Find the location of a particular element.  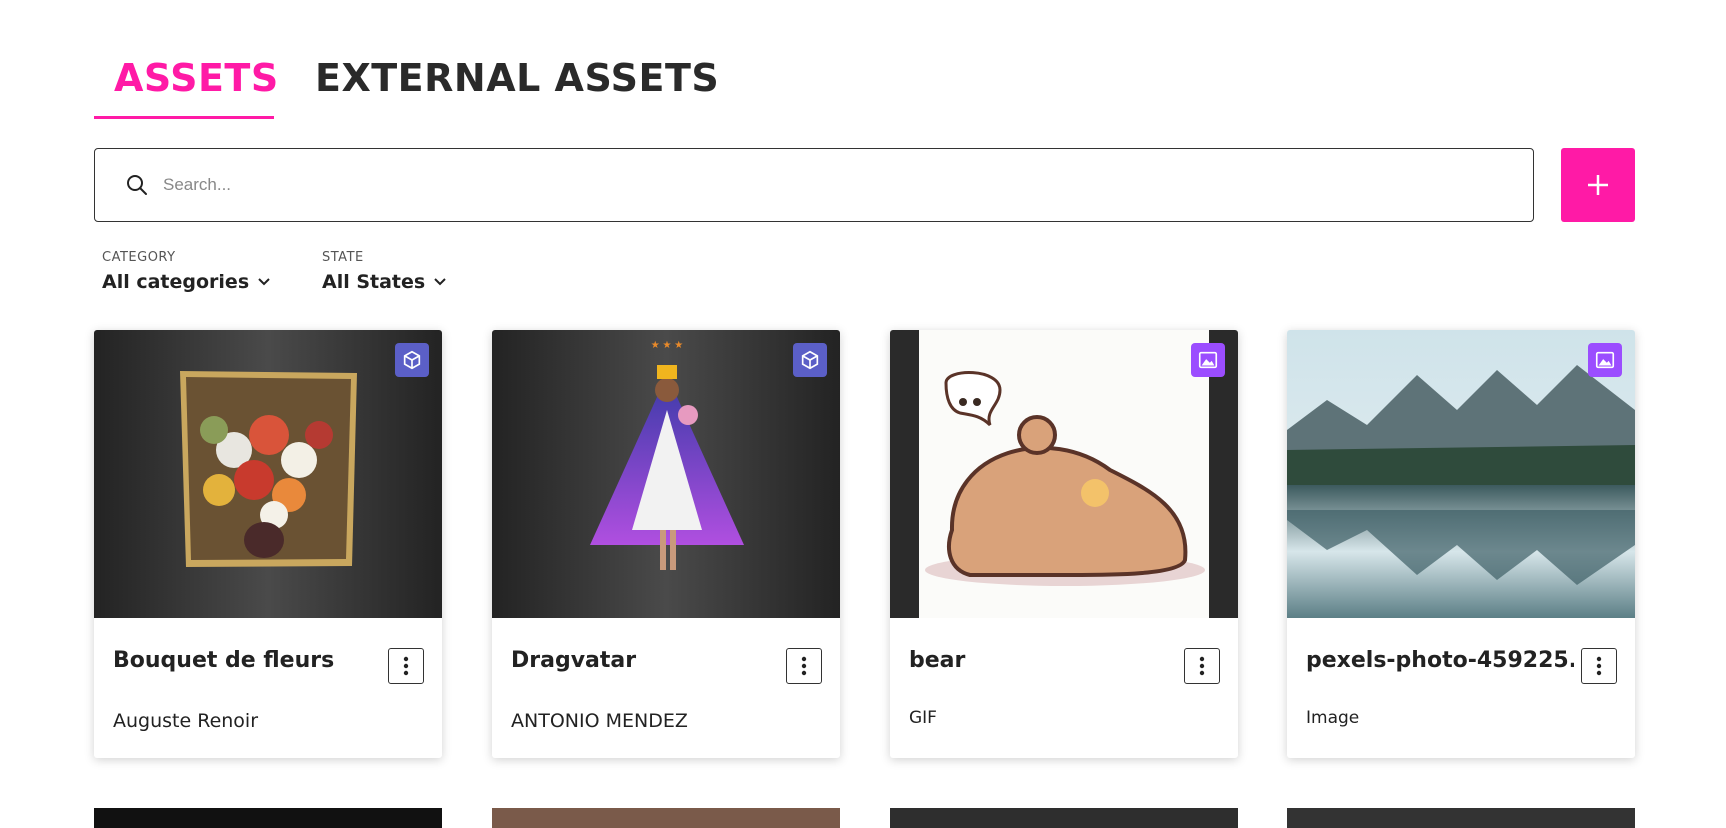

category-filter-label: CATEGORY is located at coordinates (139, 257).